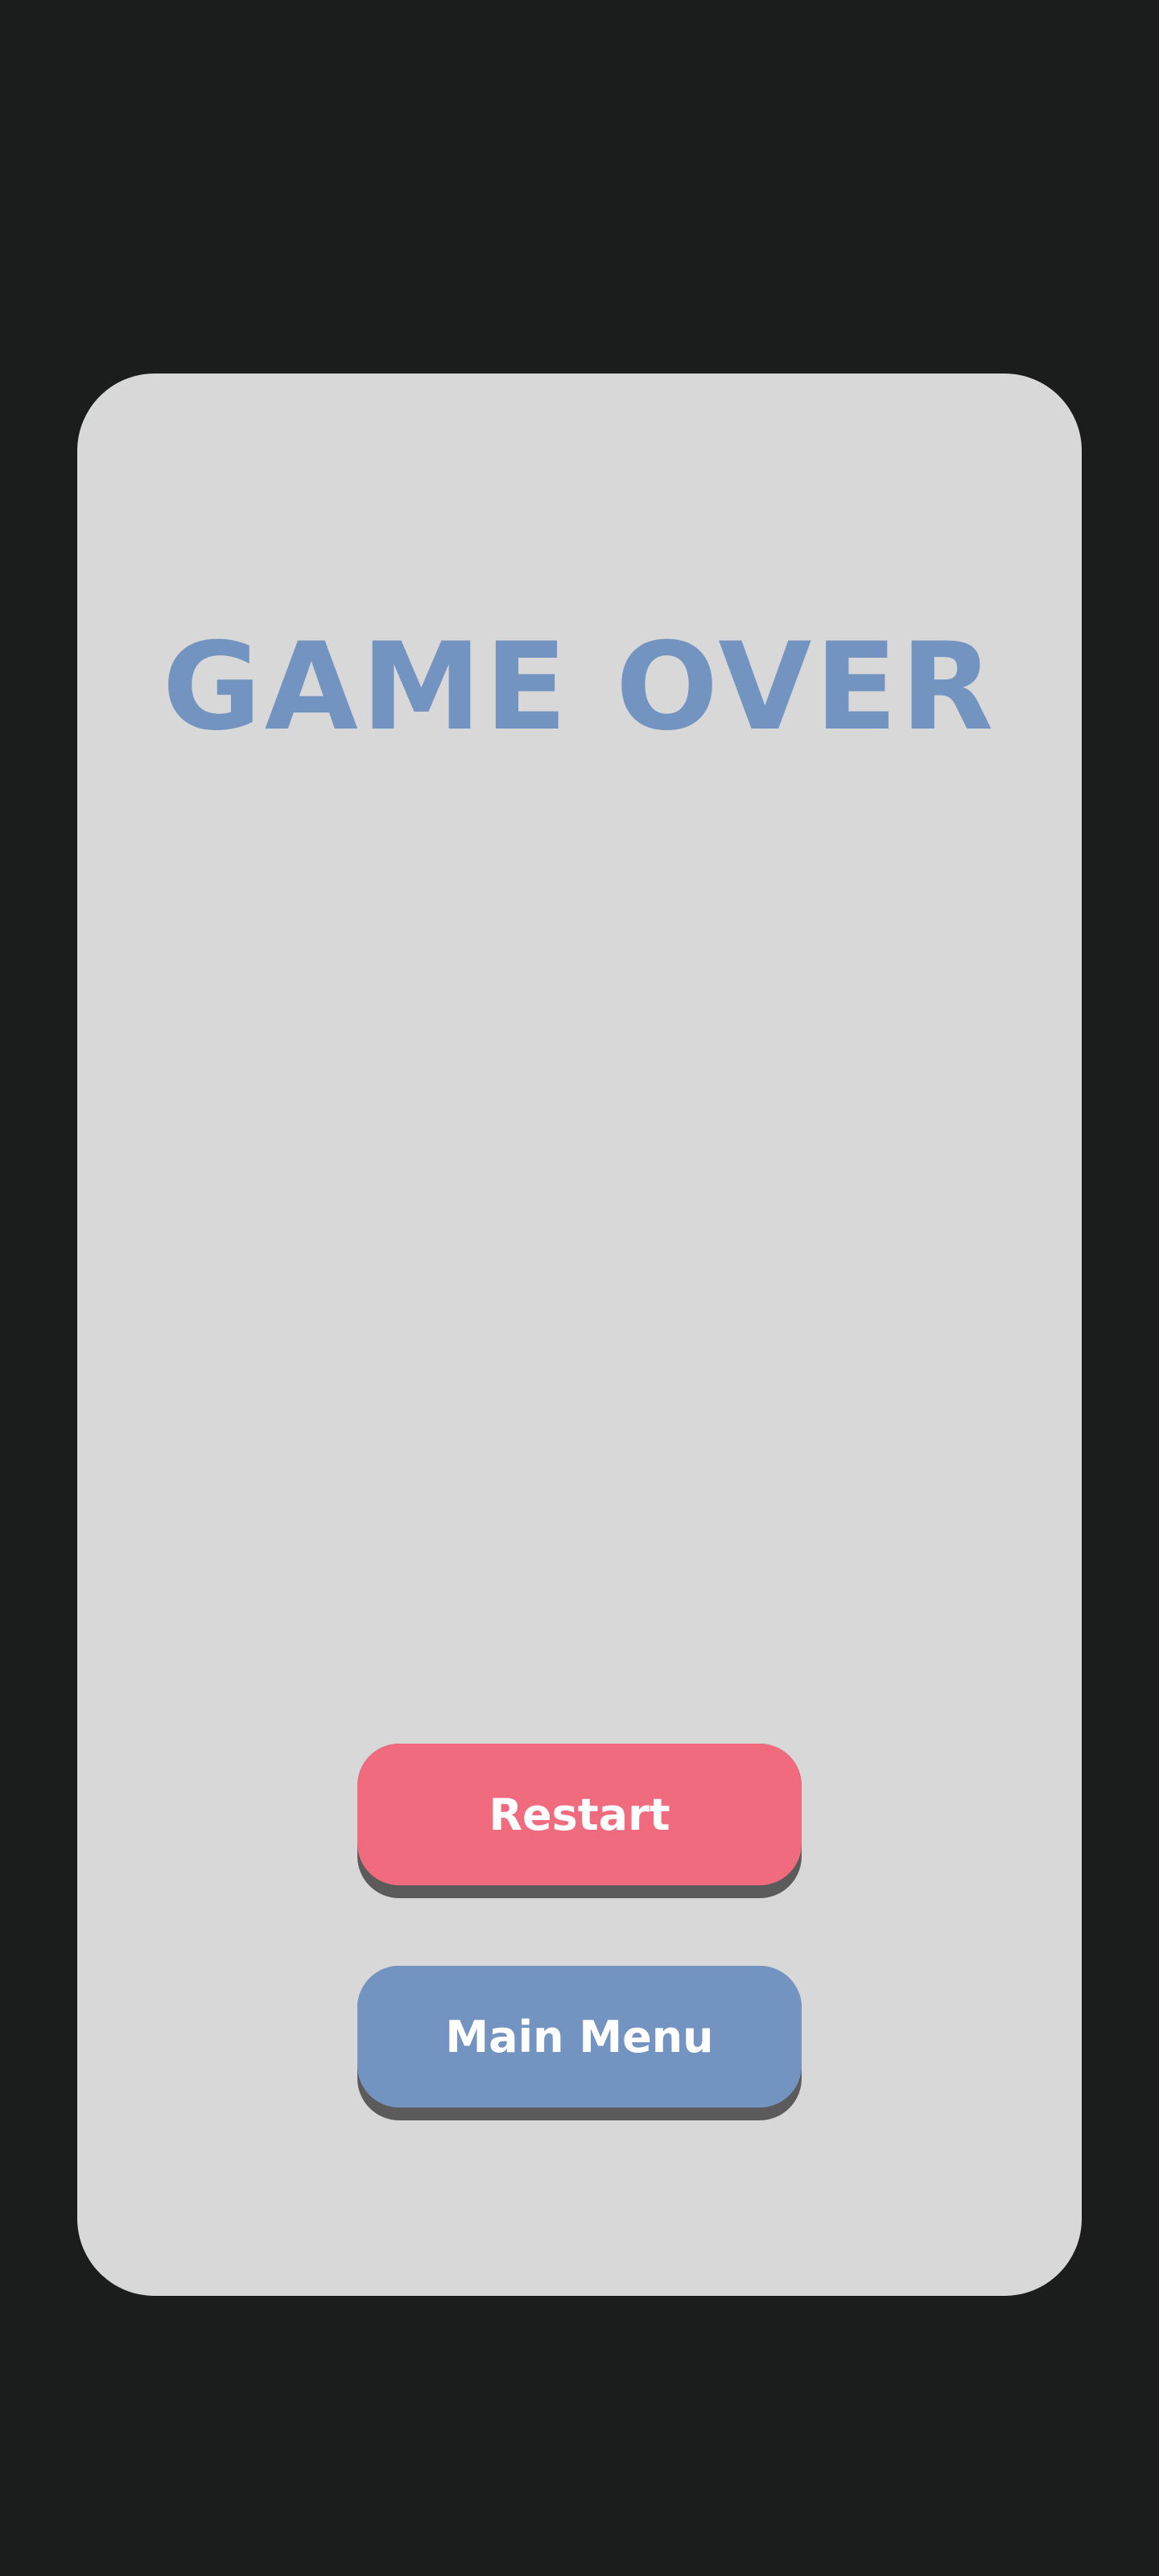 This screenshot has height=2576, width=1159. Describe the element at coordinates (579, 687) in the screenshot. I see `game-over-title: GAME OVER` at that location.